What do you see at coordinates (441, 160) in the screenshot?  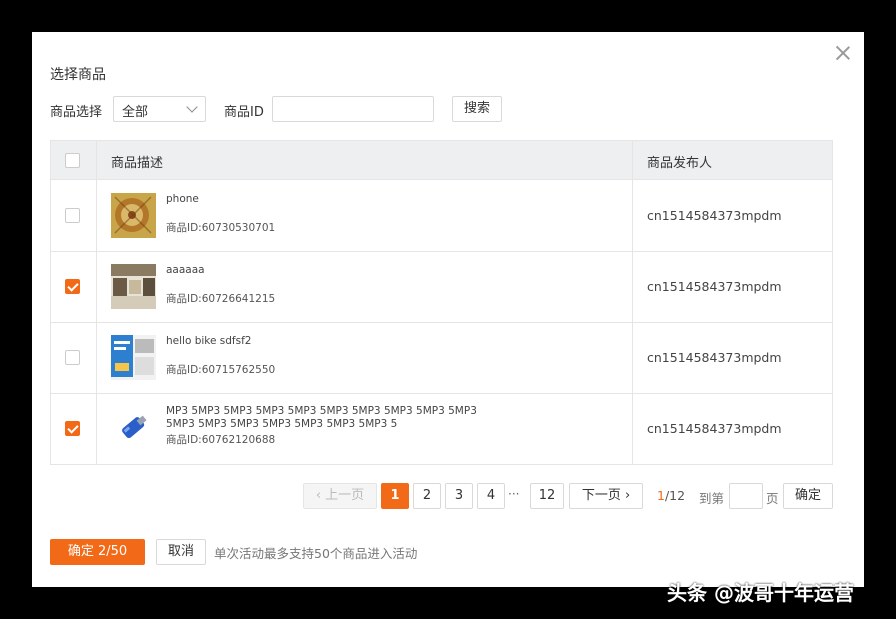 I see `table-header: 商品描述 商品发布人` at bounding box center [441, 160].